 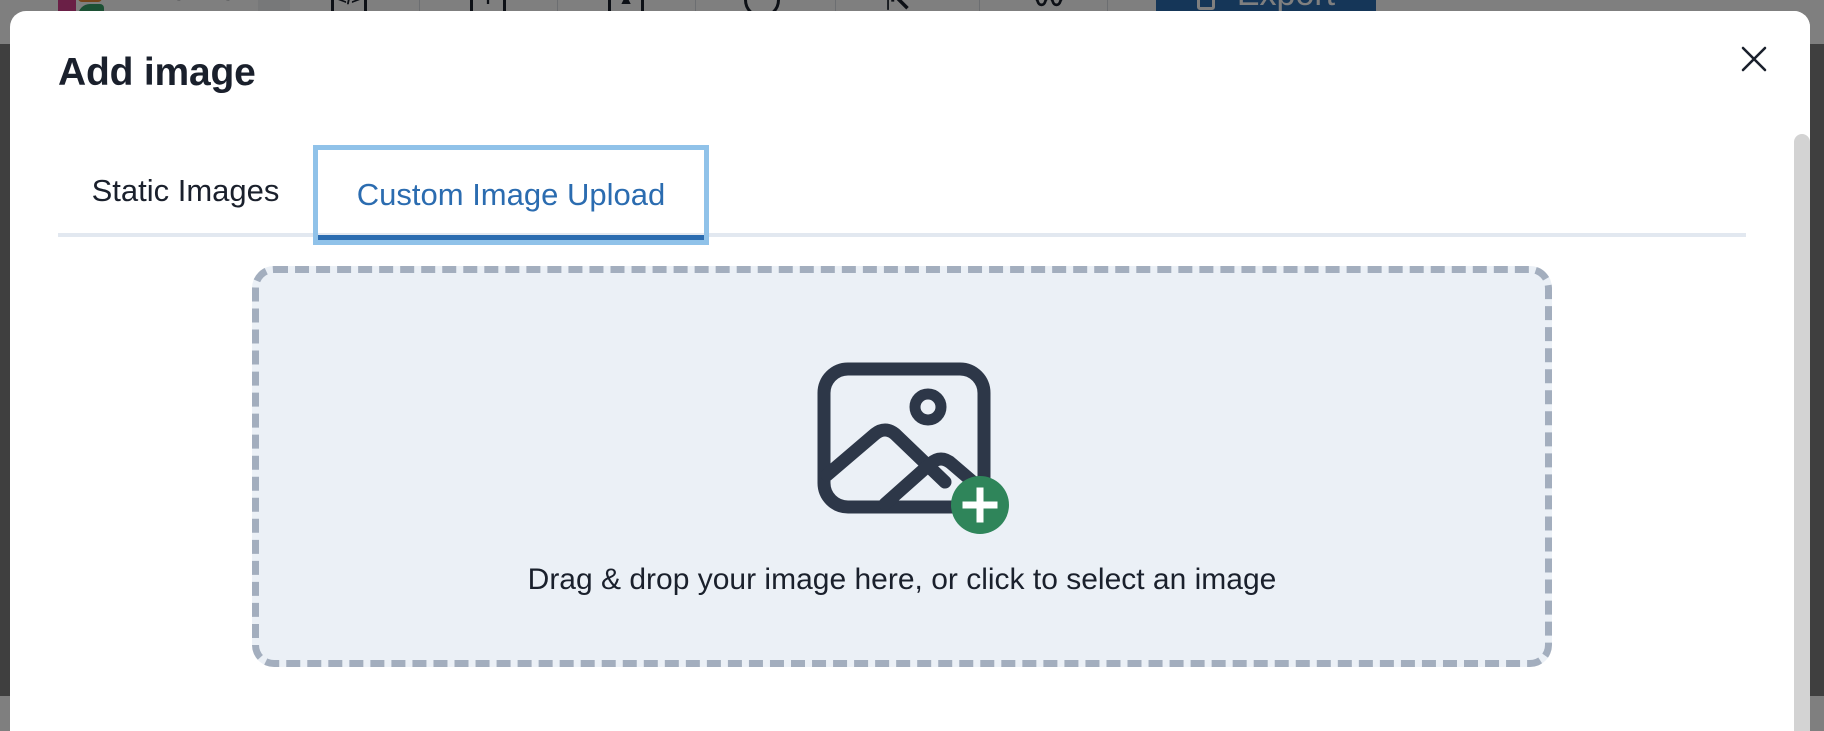 I want to click on tab-label: Custom Image Upload, so click(x=511, y=194).